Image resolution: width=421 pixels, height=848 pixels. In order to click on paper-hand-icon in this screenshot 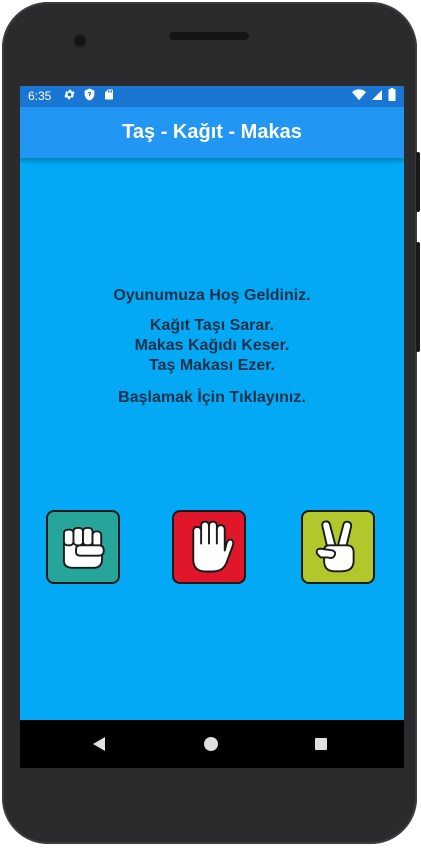, I will do `click(213, 546)`.